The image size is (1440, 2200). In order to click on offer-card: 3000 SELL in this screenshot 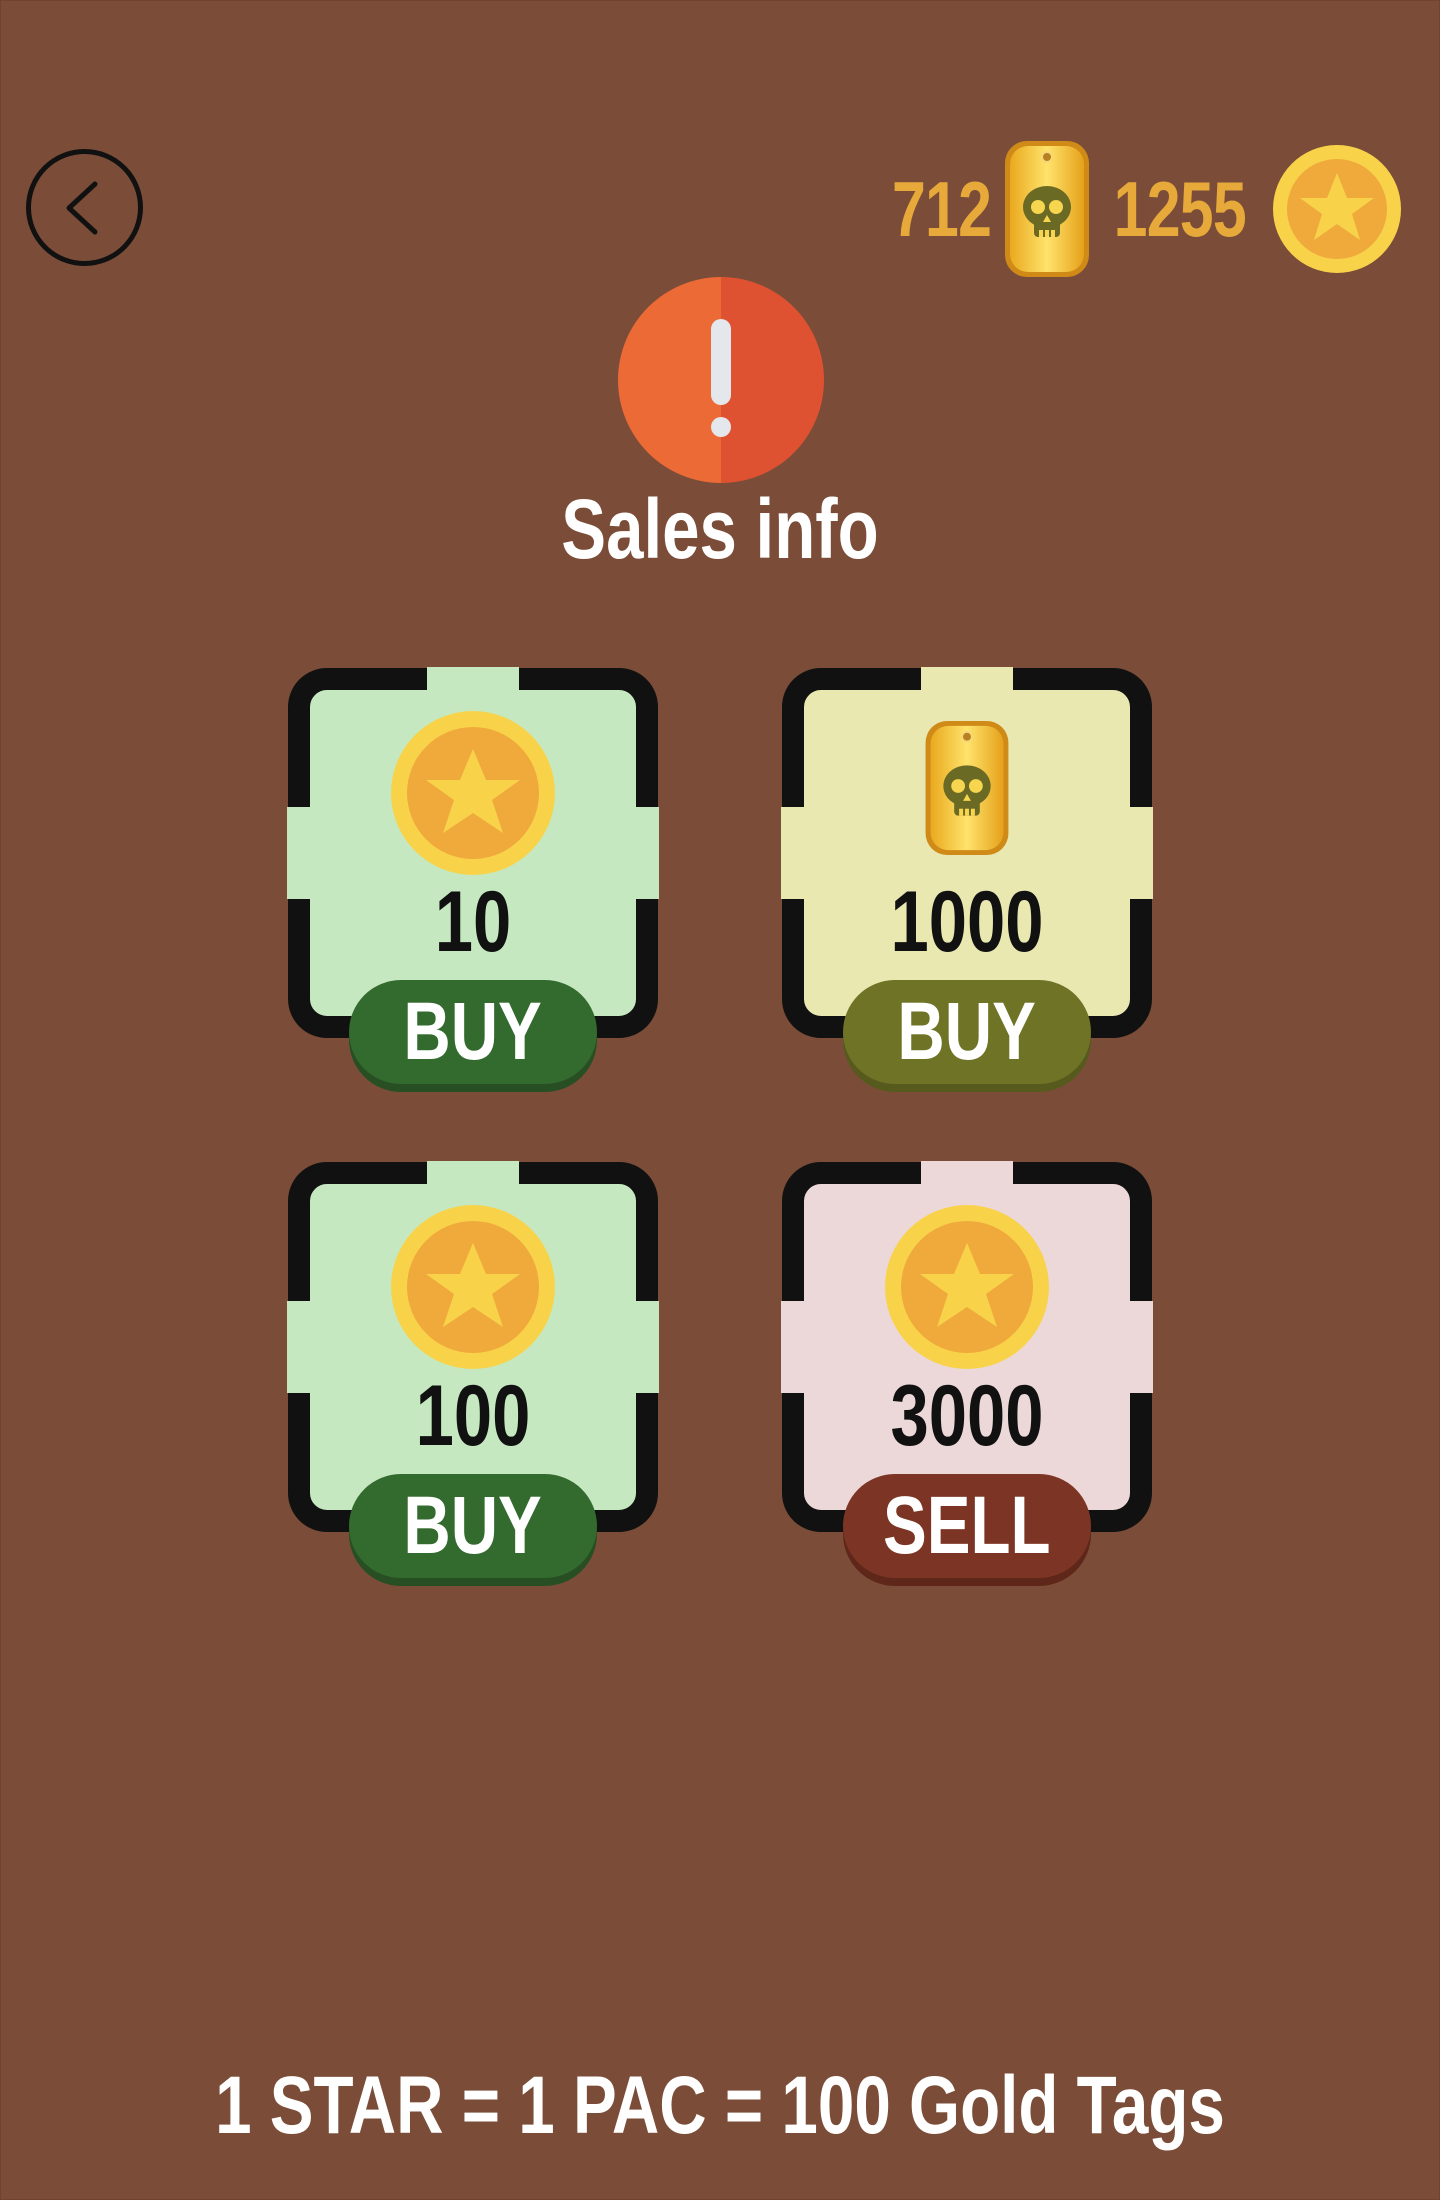, I will do `click(967, 1369)`.